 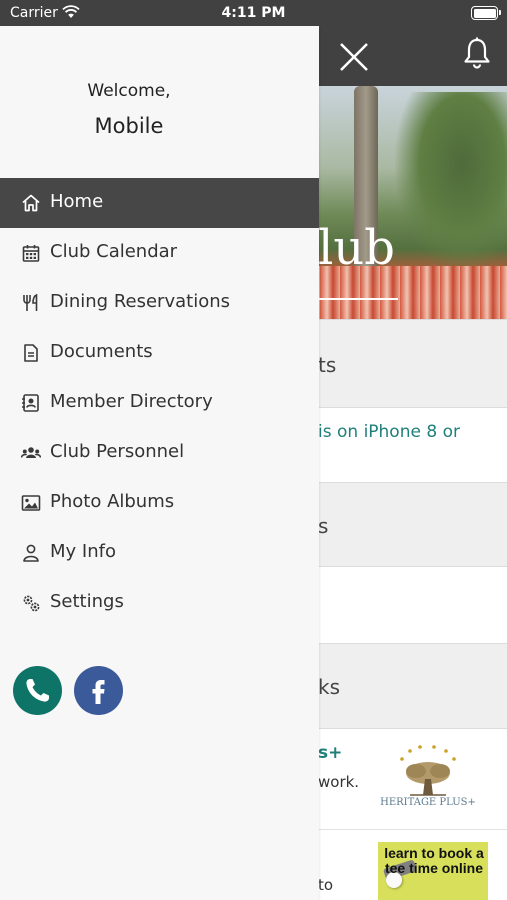 I want to click on menu-label: Club Calendar, so click(x=114, y=251).